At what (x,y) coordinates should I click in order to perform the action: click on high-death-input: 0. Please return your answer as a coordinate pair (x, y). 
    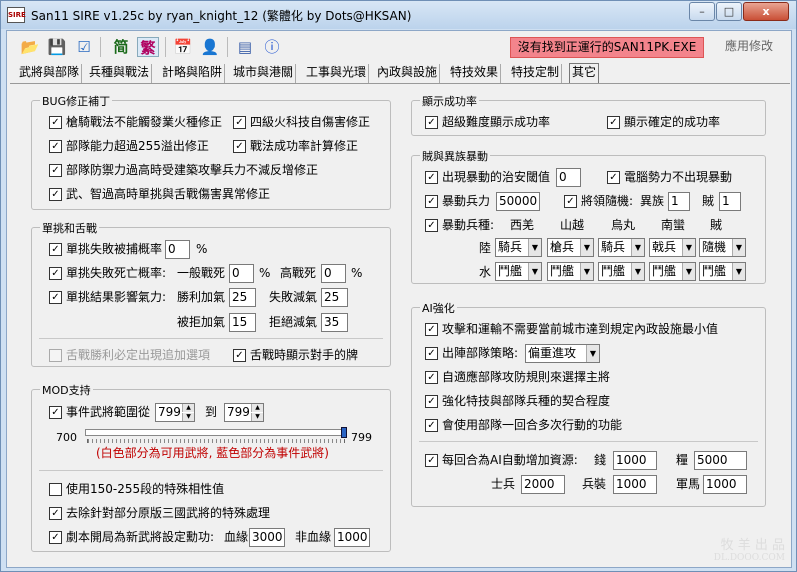
    Looking at the image, I should click on (333, 273).